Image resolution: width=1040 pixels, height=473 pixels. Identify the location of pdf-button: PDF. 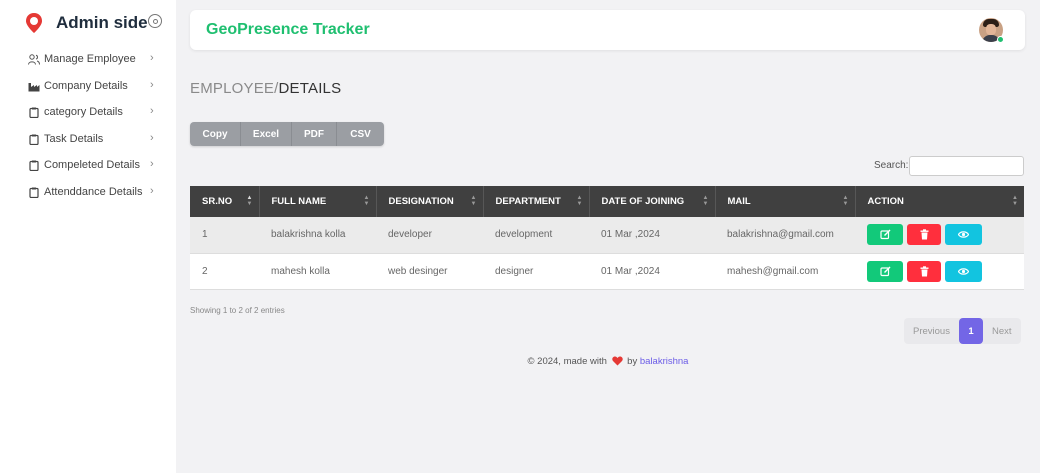
(314, 134).